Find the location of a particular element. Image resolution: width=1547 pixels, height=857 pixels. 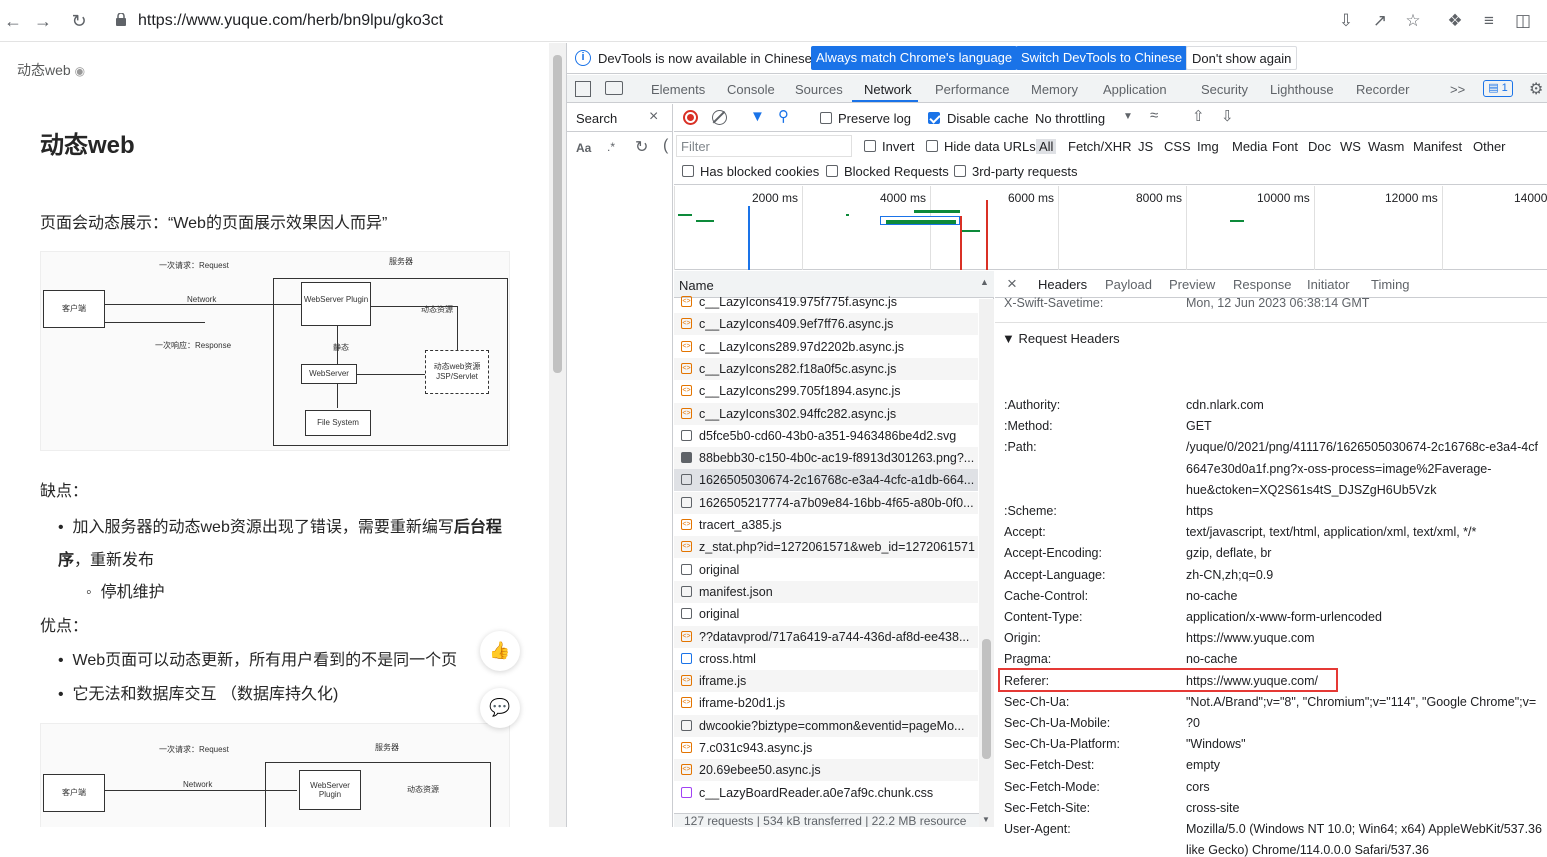

type-manifest: Manifest is located at coordinates (1437, 146).